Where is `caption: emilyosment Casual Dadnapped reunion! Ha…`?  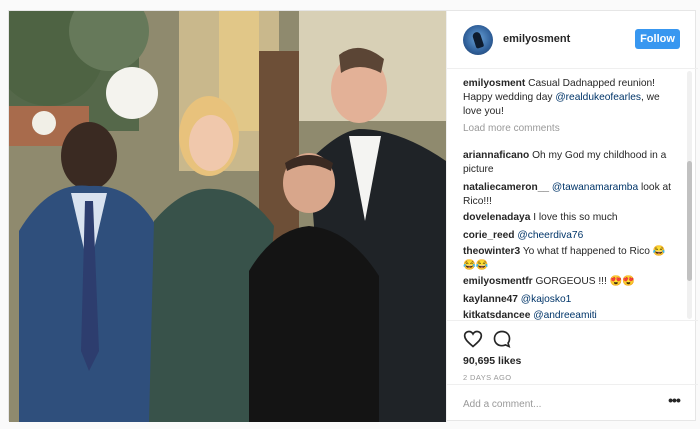 caption: emilyosment Casual Dadnapped reunion! Ha… is located at coordinates (570, 98).